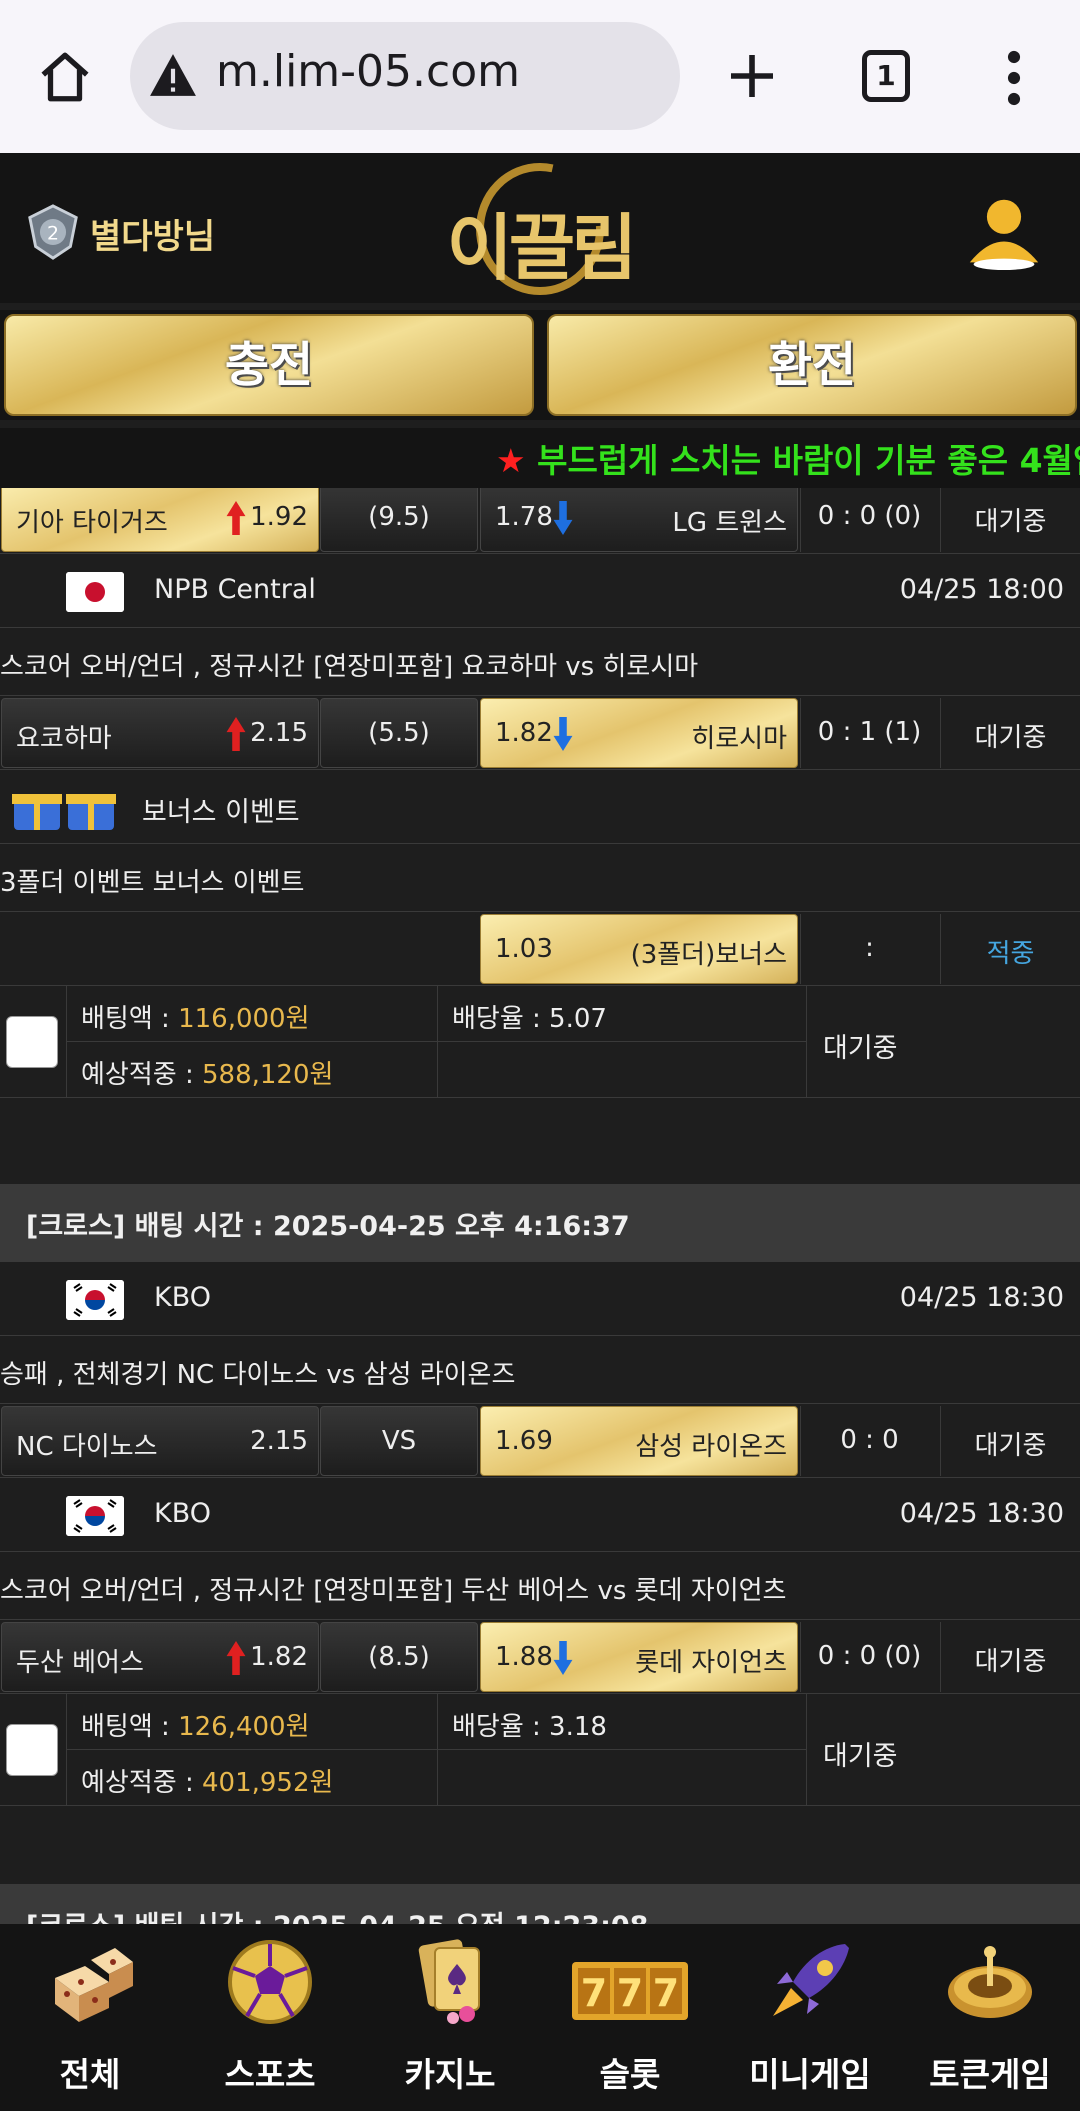  What do you see at coordinates (540, 1370) in the screenshot?
I see `market-row: 승패 , 전체경기 NC 다이노스 vs 삼성 라이온즈` at bounding box center [540, 1370].